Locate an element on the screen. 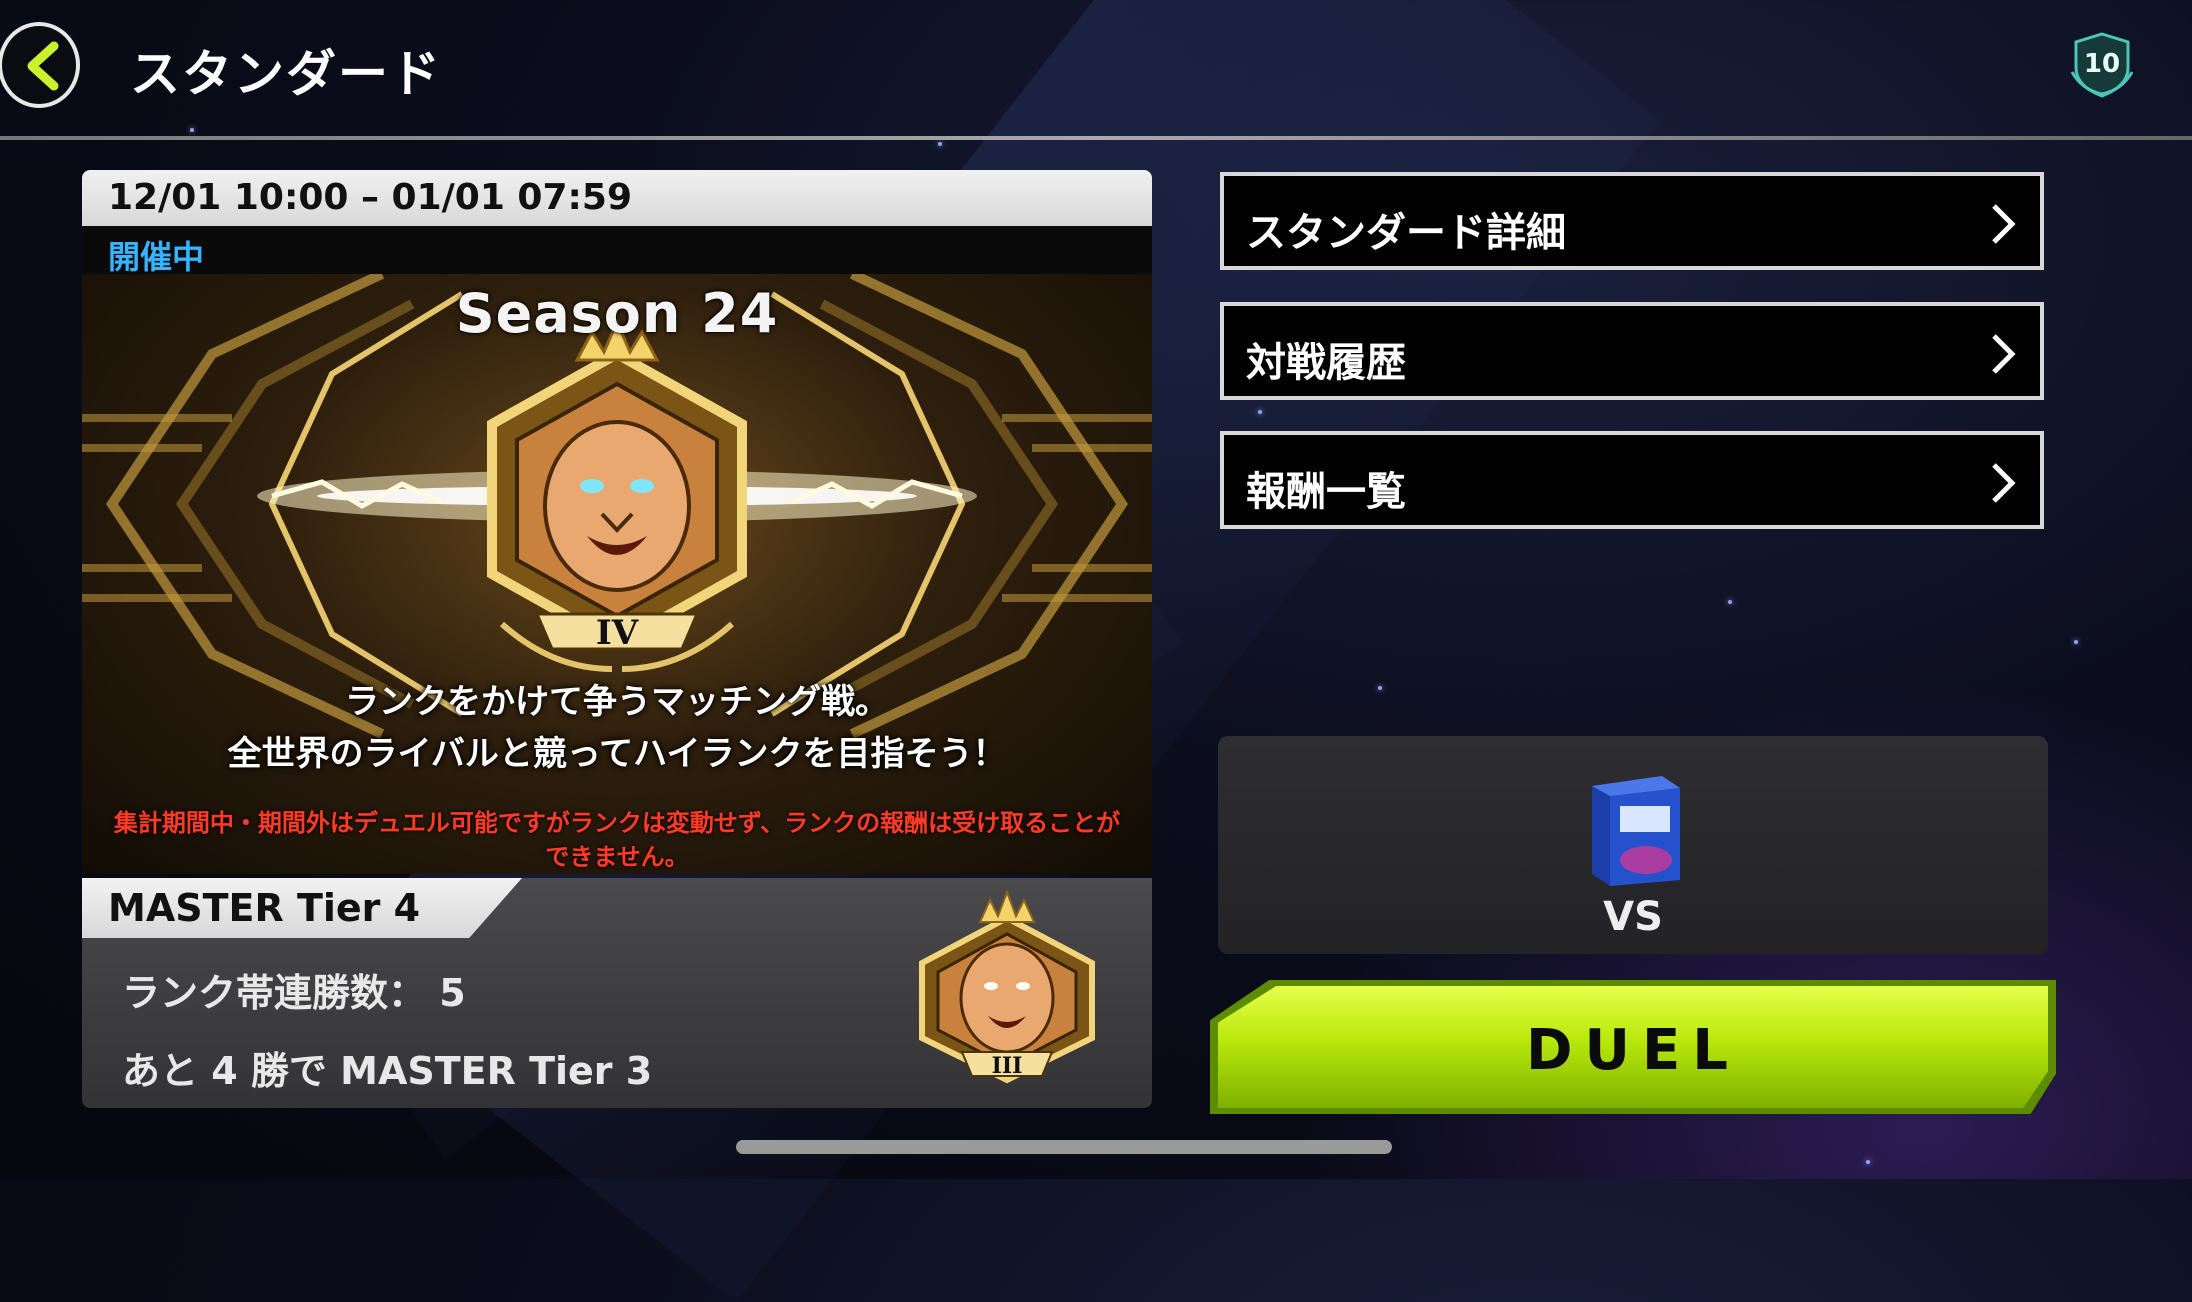  next-tier-progress: あと 4 勝で MASTER Tier 3 is located at coordinates (387, 1071).